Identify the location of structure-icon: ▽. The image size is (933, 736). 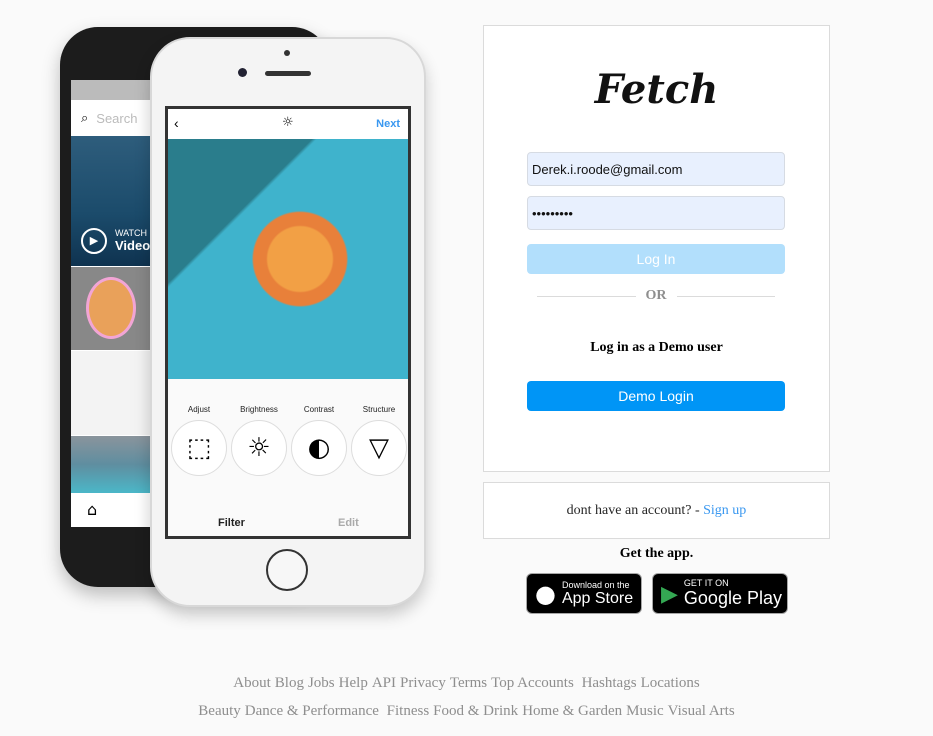
(379, 448).